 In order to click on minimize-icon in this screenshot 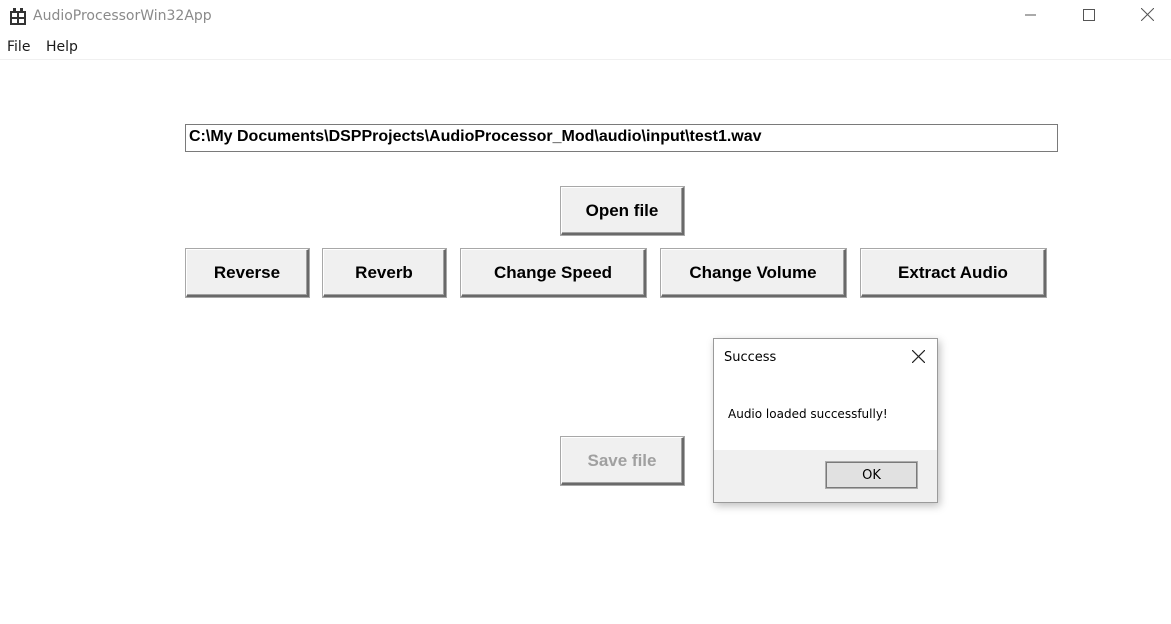, I will do `click(1031, 17)`.